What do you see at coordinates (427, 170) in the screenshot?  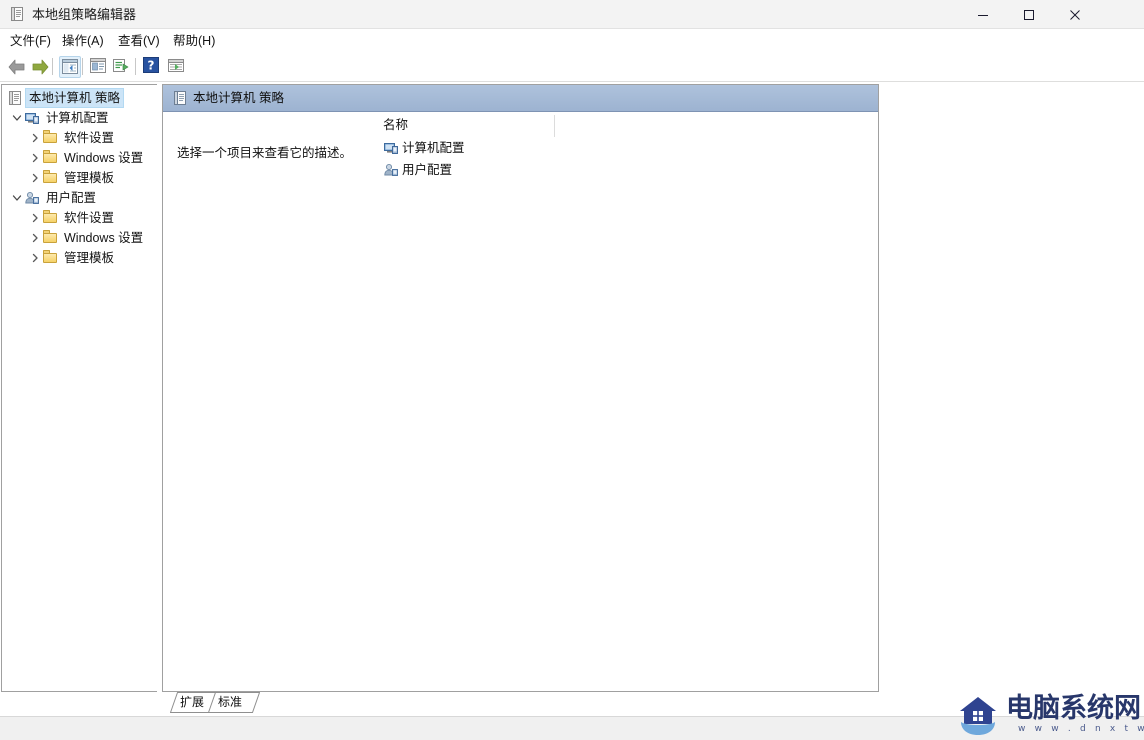 I see `list-item-label: 用户配置` at bounding box center [427, 170].